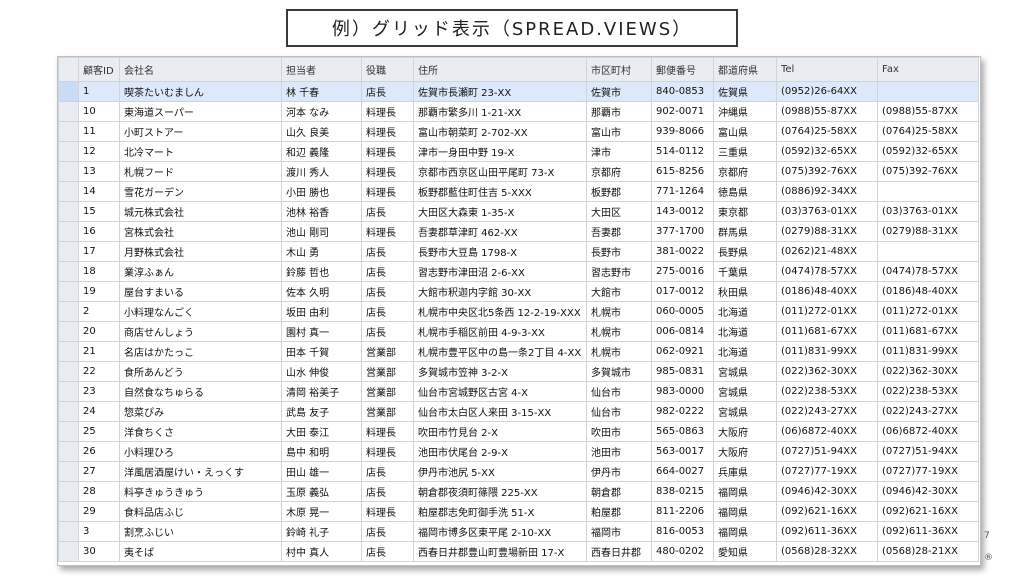 Image resolution: width=1024 pixels, height=576 pixels. Describe the element at coordinates (619, 69) in the screenshot. I see `column-header: 市区町村` at that location.